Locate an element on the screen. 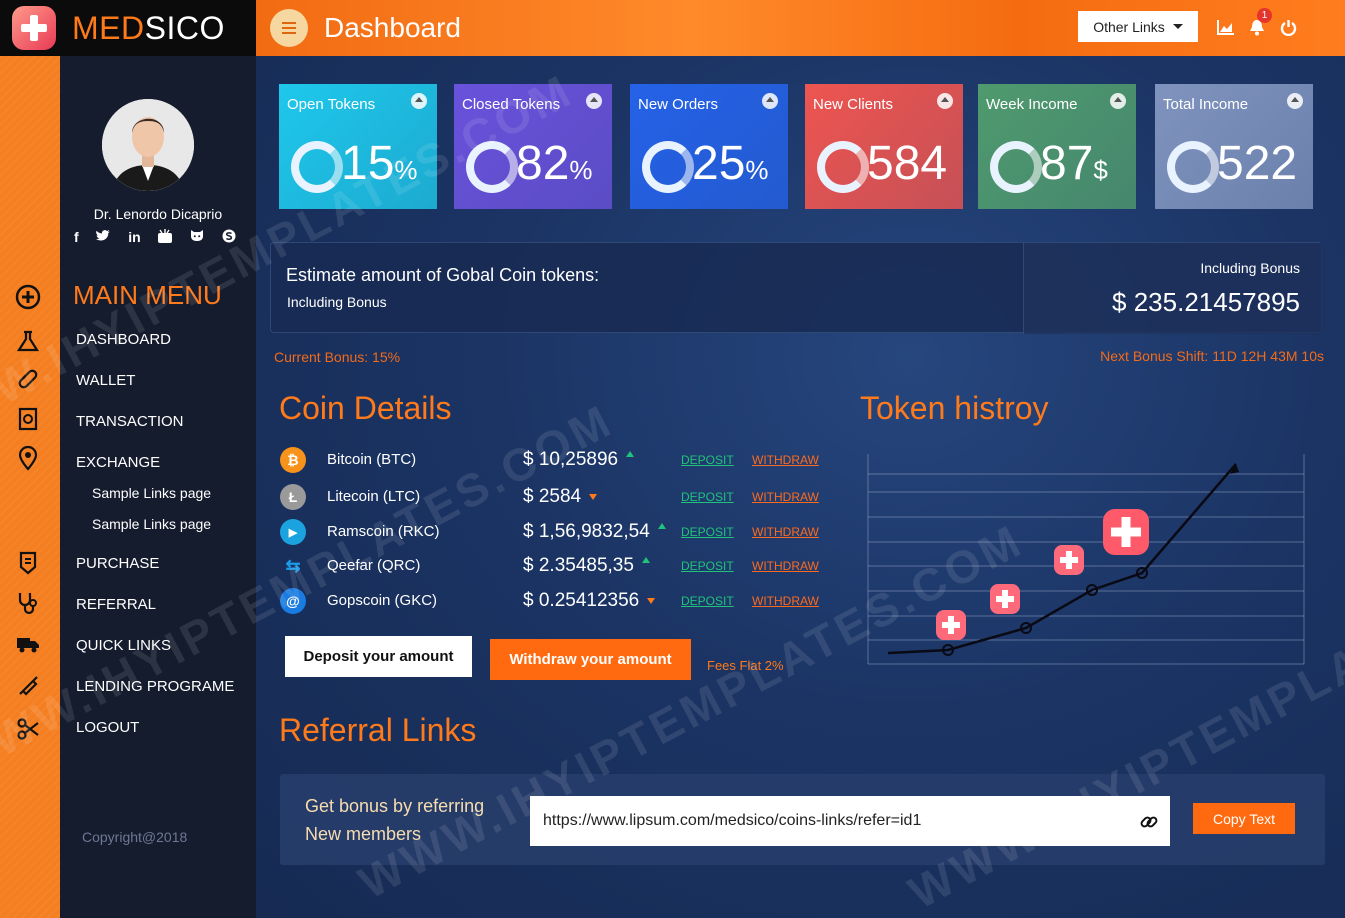 This screenshot has width=1345, height=918. stat-label: Closed Tokens is located at coordinates (511, 104).